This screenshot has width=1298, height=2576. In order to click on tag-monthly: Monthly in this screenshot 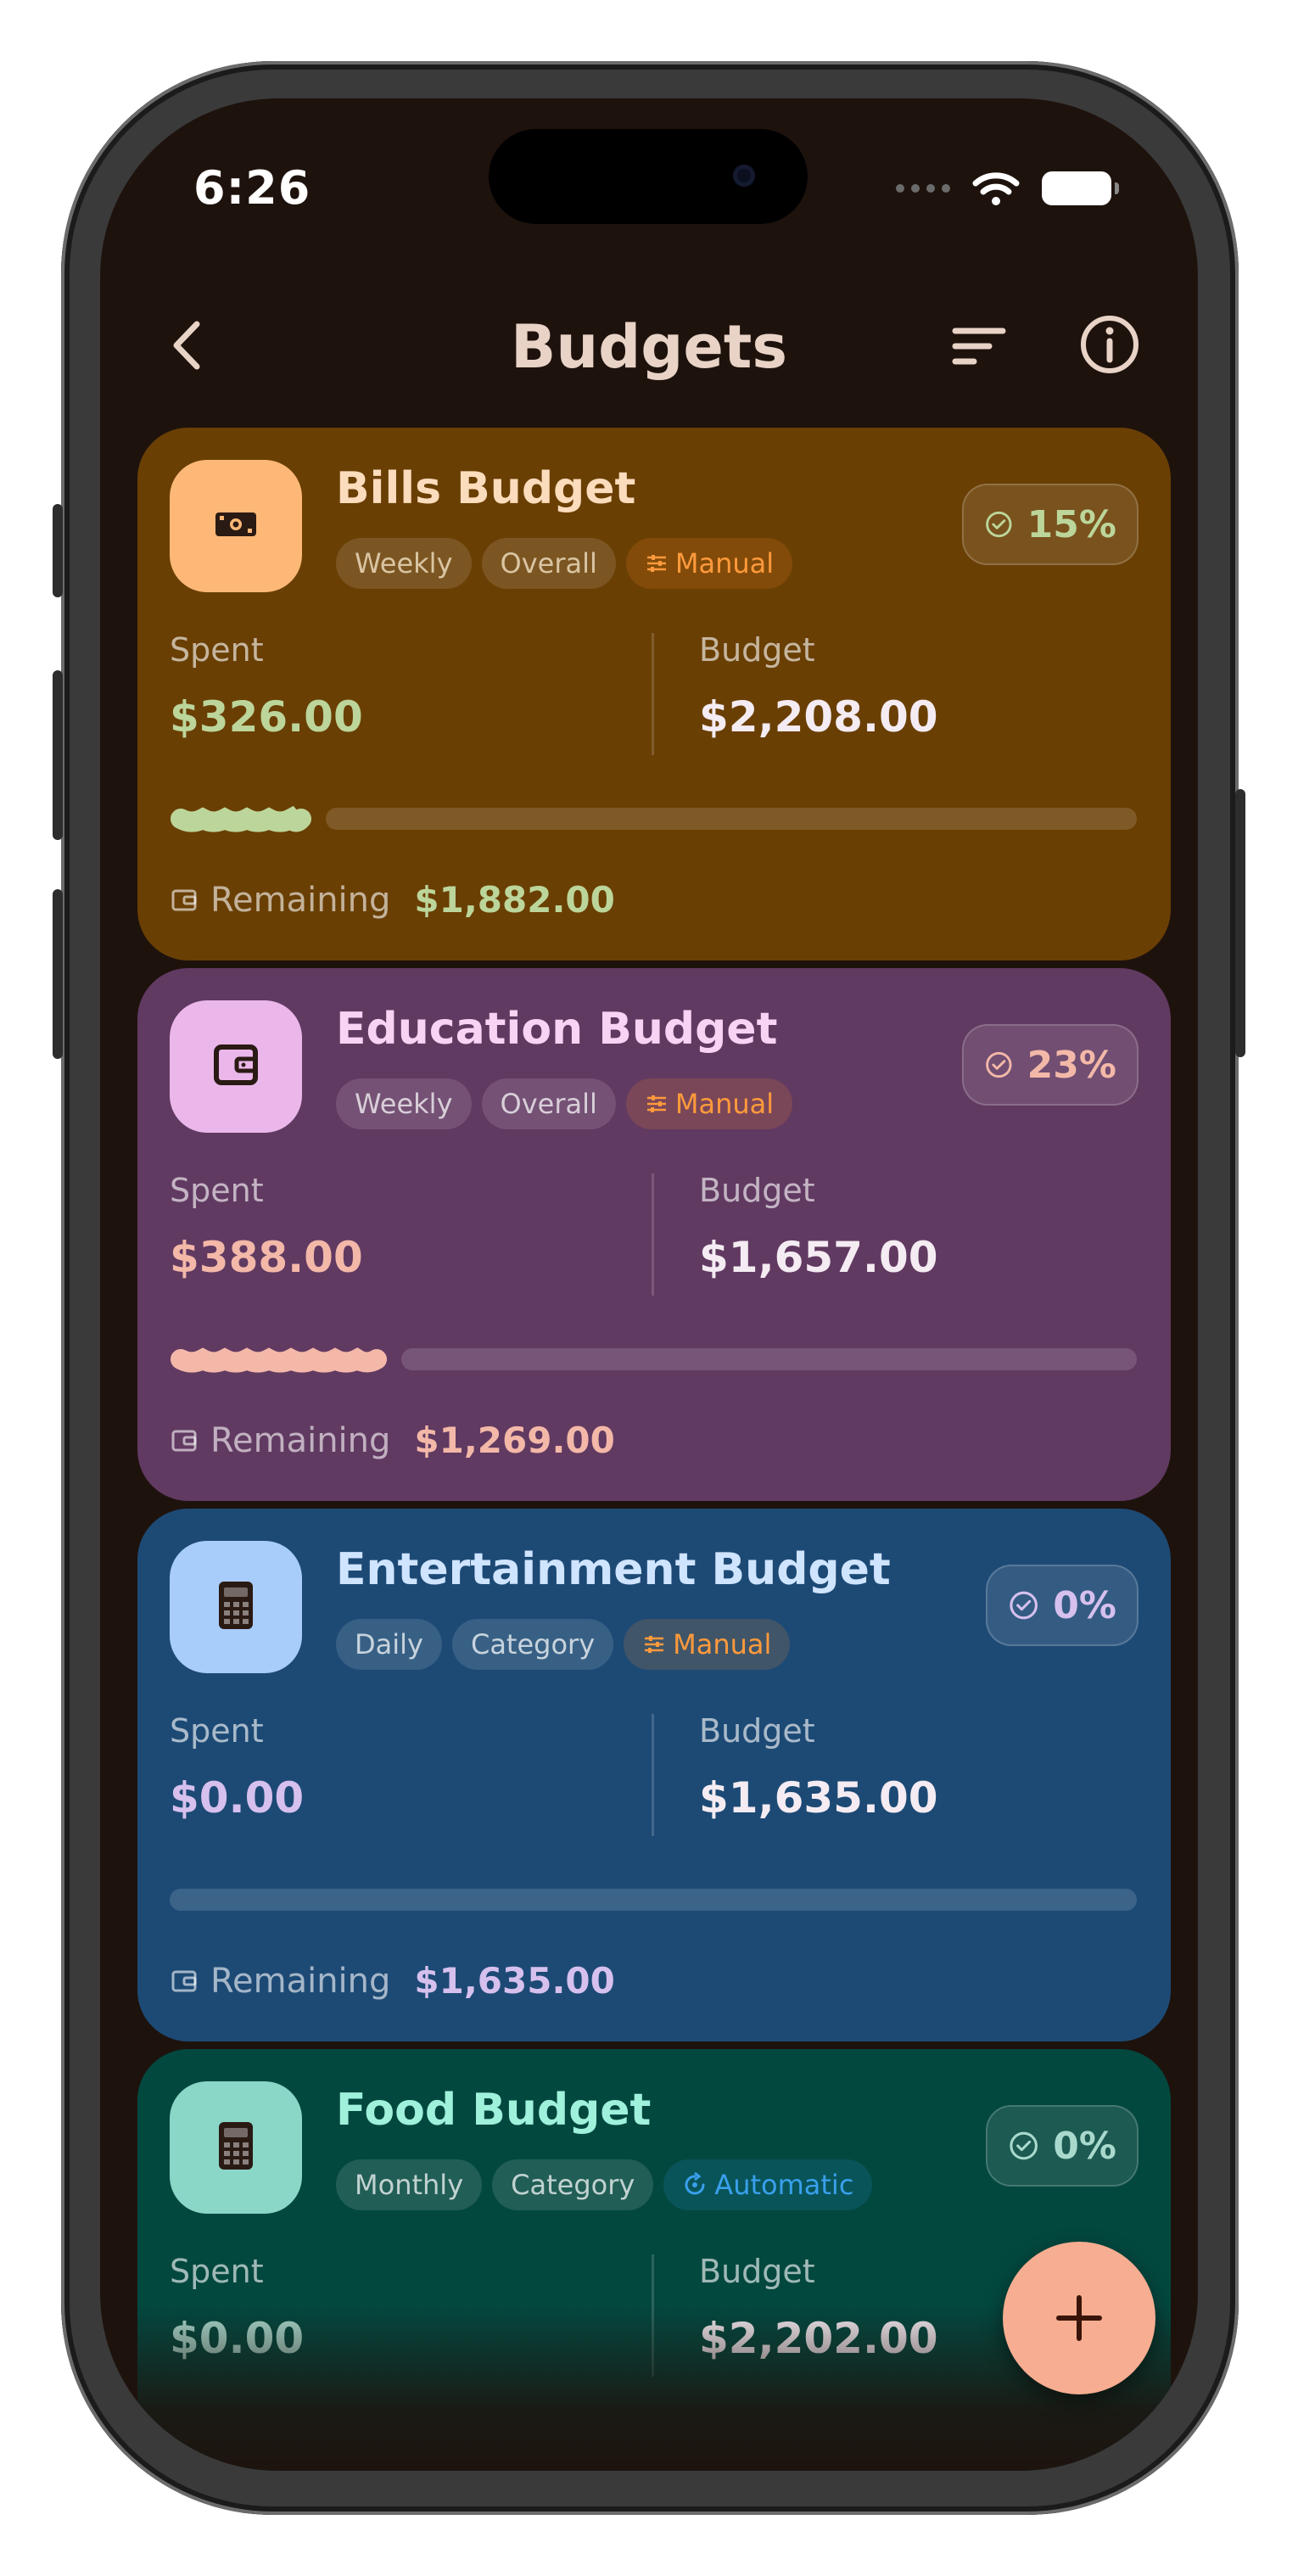, I will do `click(409, 2184)`.